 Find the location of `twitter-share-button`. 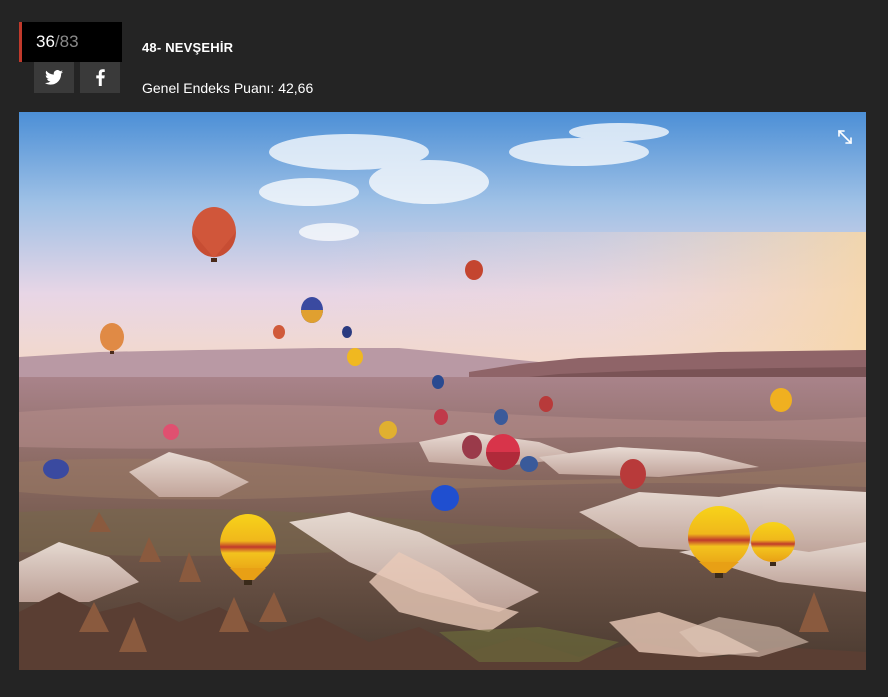

twitter-share-button is located at coordinates (54, 77).